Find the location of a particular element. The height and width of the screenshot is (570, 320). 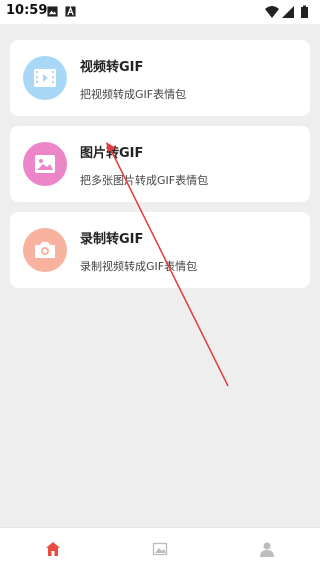

person-icon is located at coordinates (267, 549).